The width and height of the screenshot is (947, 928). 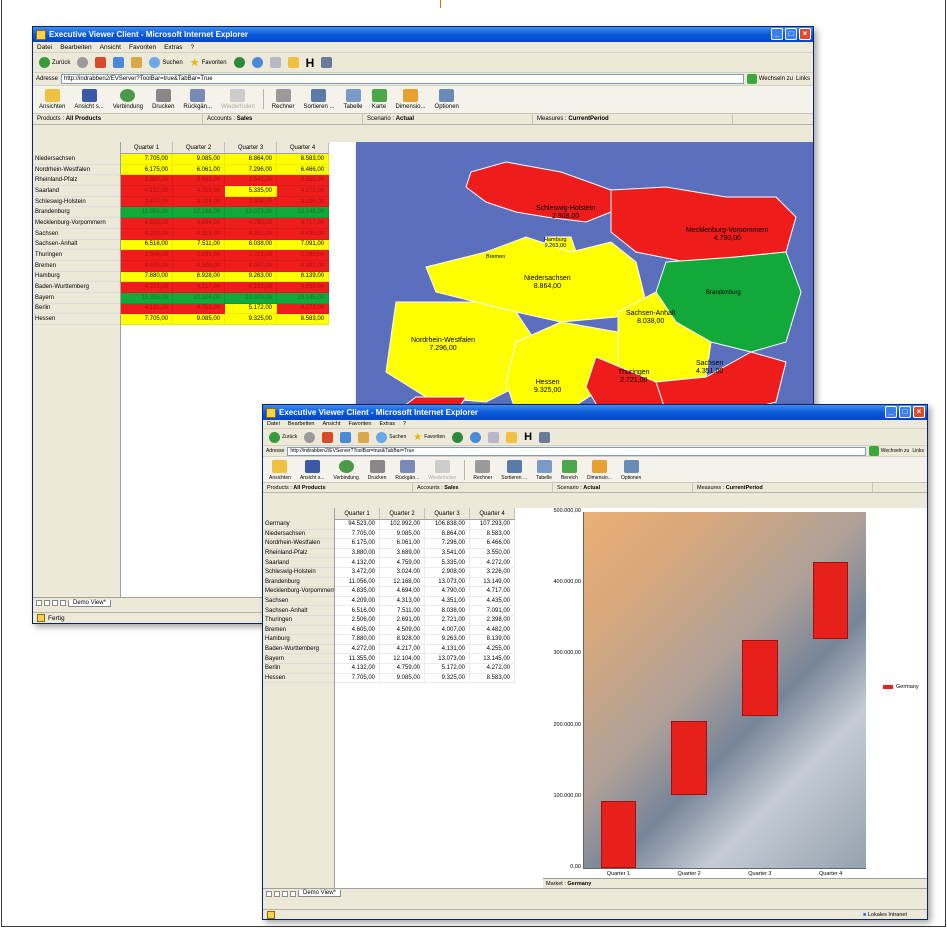 What do you see at coordinates (293, 893) in the screenshot?
I see `last-sheet-button` at bounding box center [293, 893].